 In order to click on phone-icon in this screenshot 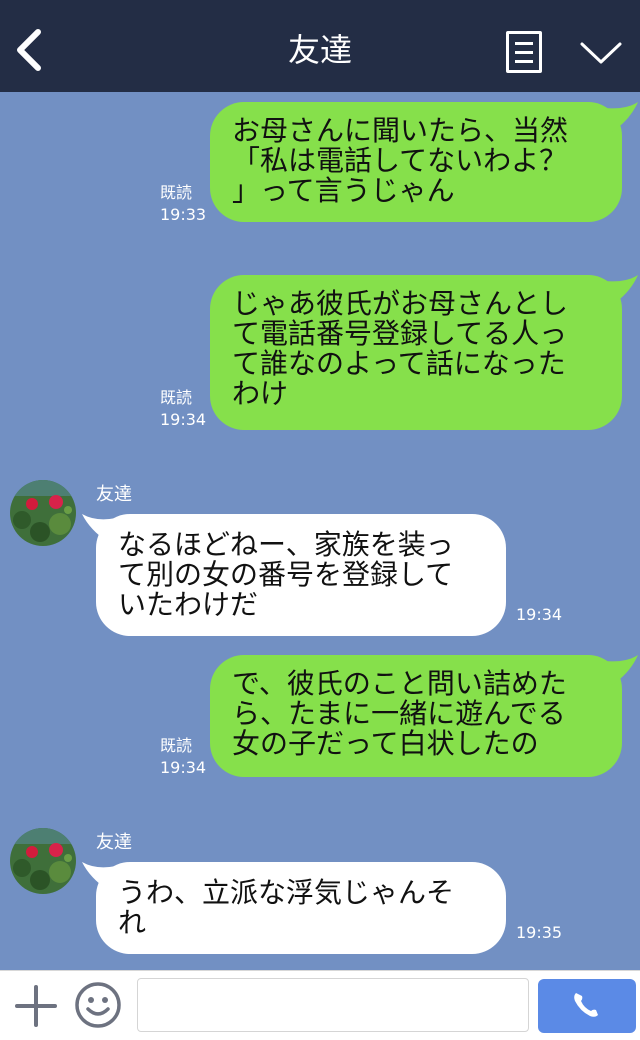, I will do `click(586, 1005)`.